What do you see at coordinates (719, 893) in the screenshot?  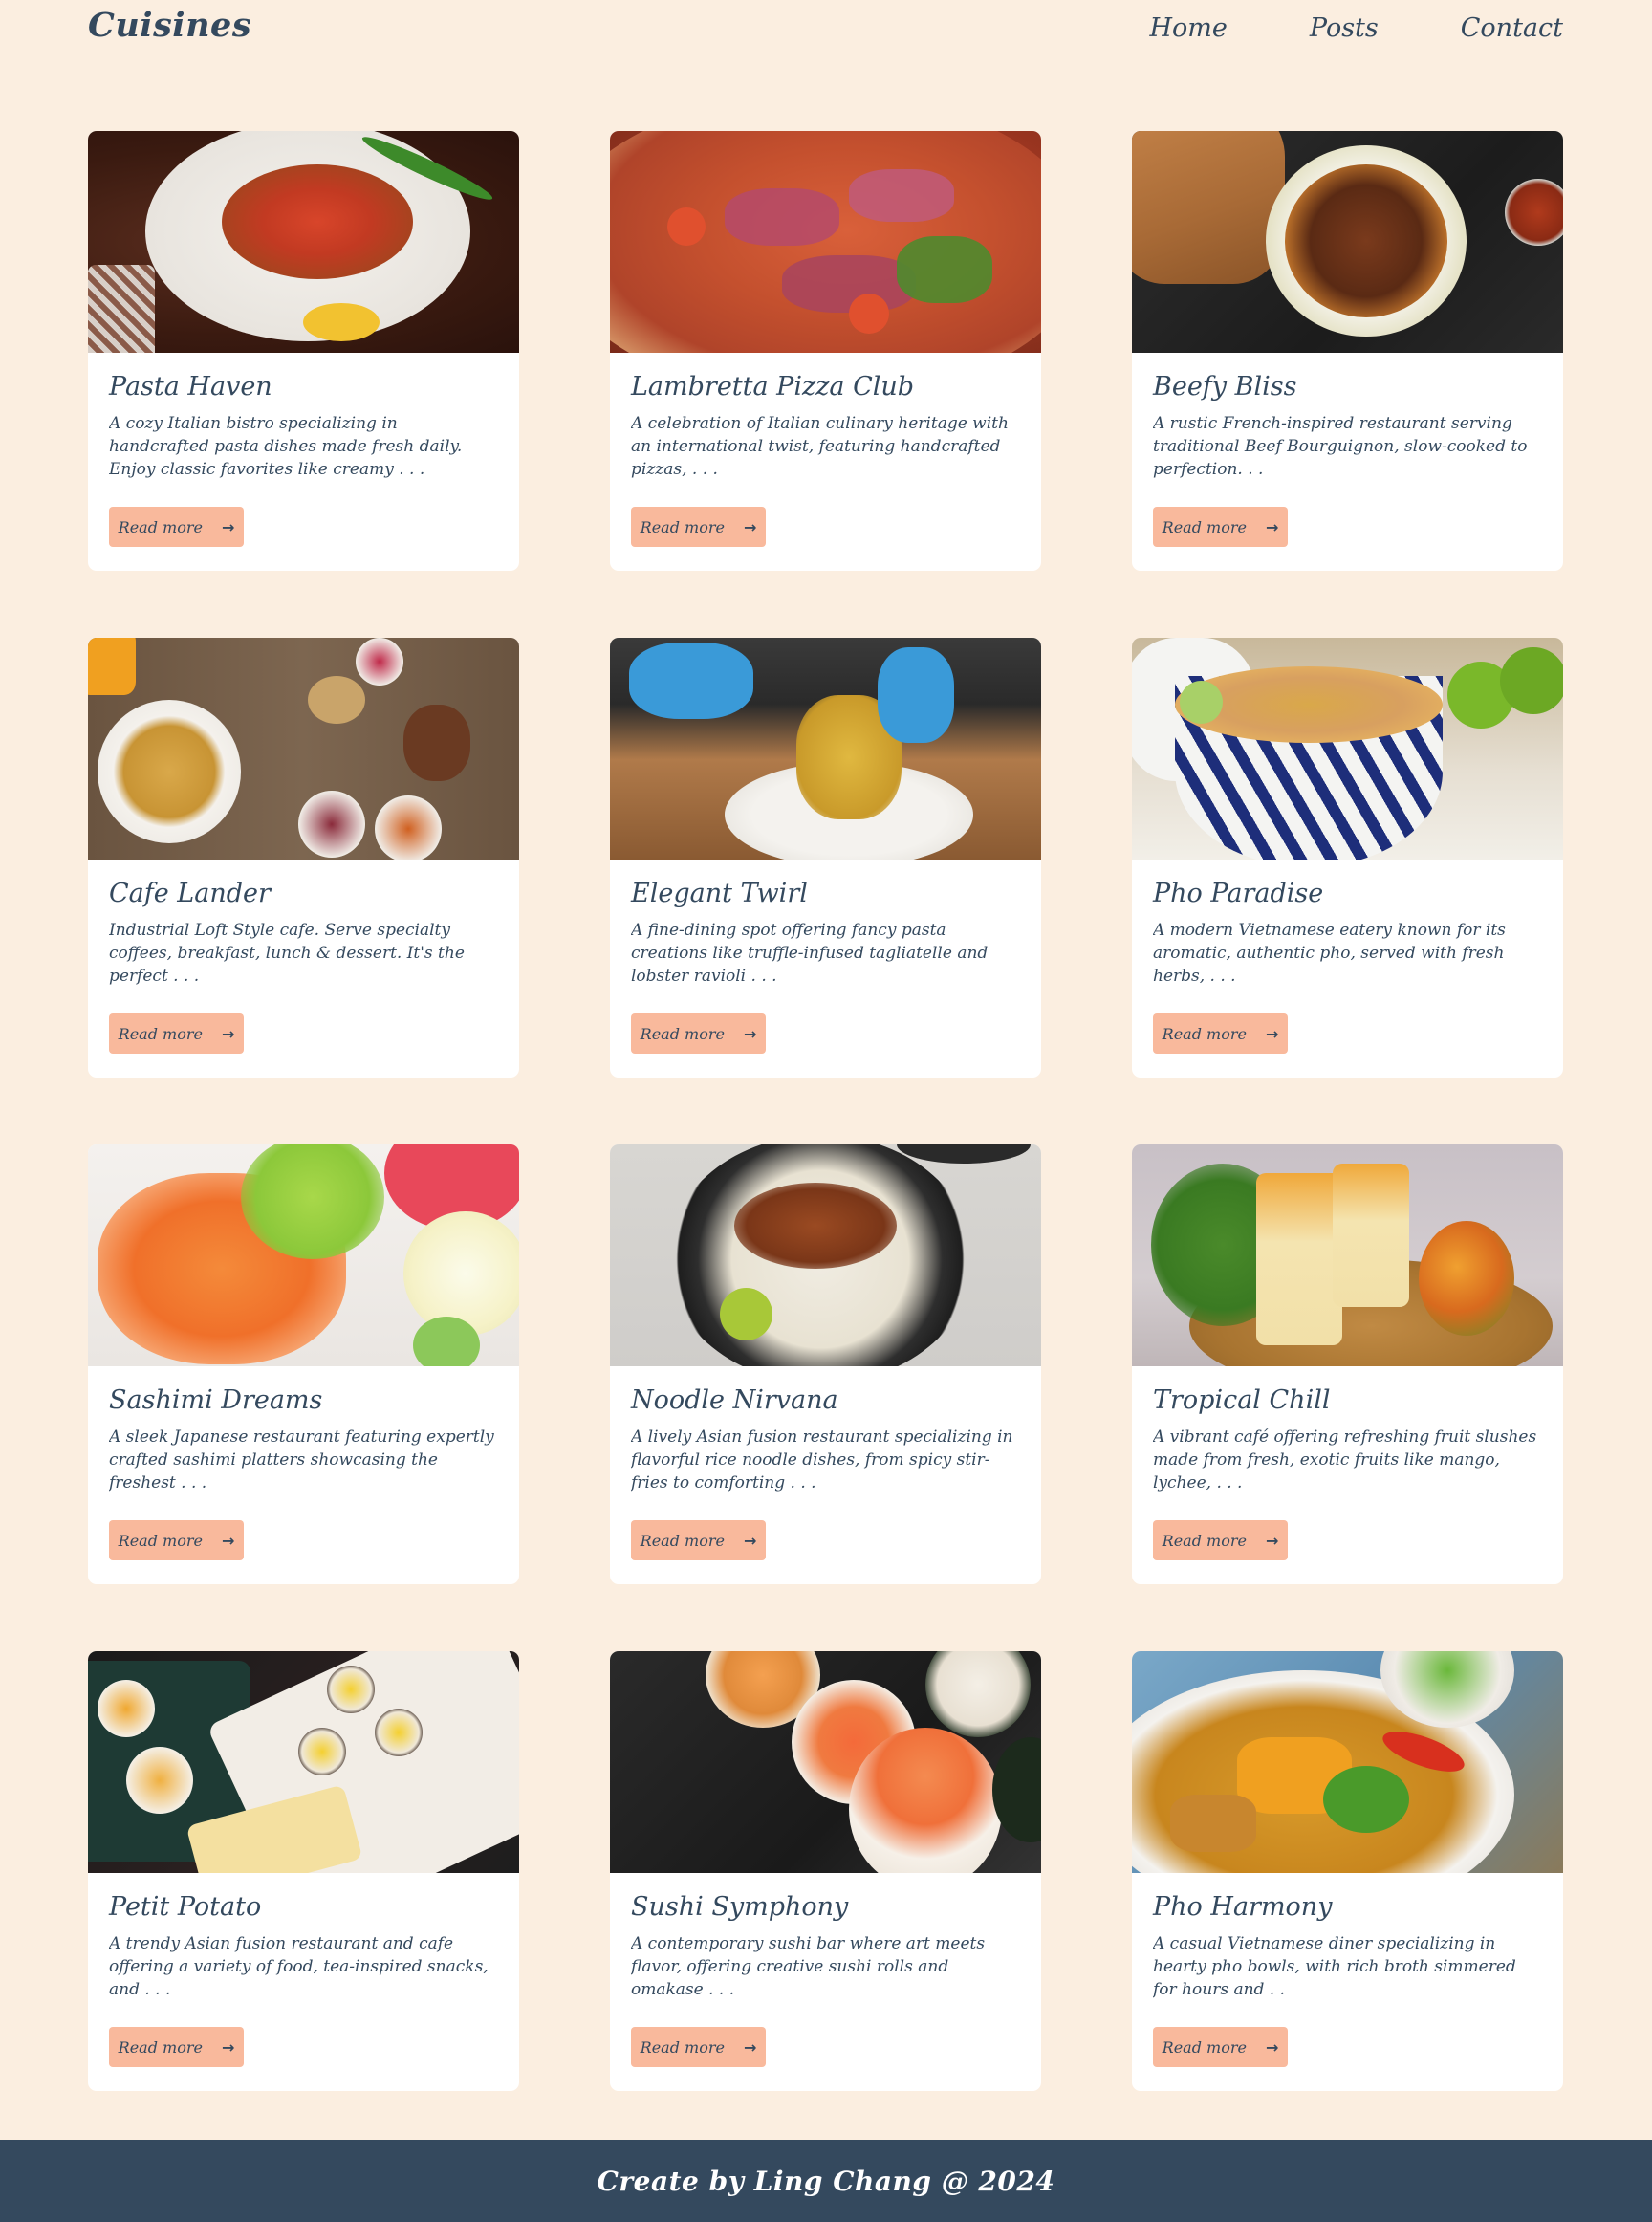 I see `card-title: Elegant Twirl` at bounding box center [719, 893].